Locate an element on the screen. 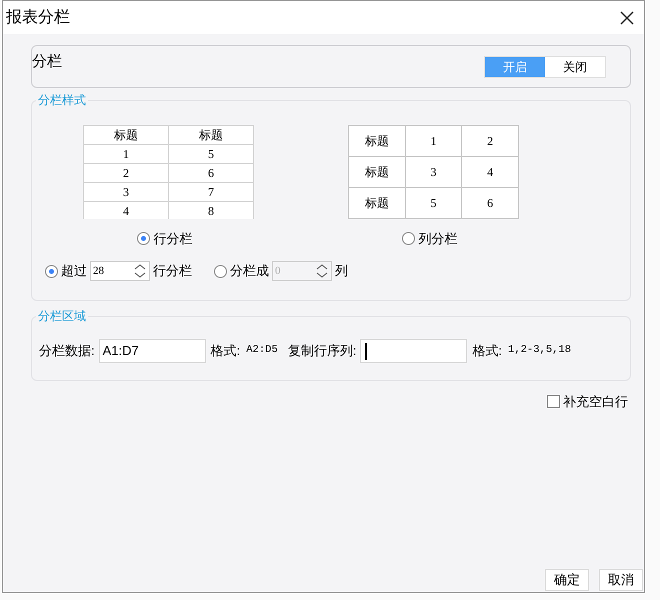 The image size is (660, 600). table-cell-text: 7 is located at coordinates (211, 192).